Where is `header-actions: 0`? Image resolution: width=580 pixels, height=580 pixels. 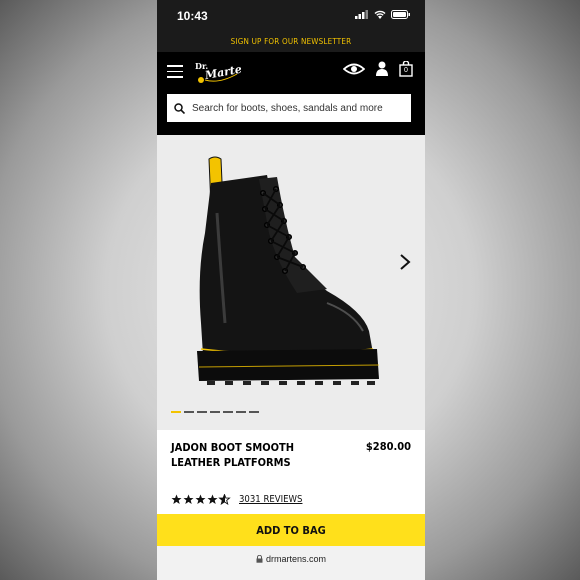
header-actions: 0 is located at coordinates (378, 68).